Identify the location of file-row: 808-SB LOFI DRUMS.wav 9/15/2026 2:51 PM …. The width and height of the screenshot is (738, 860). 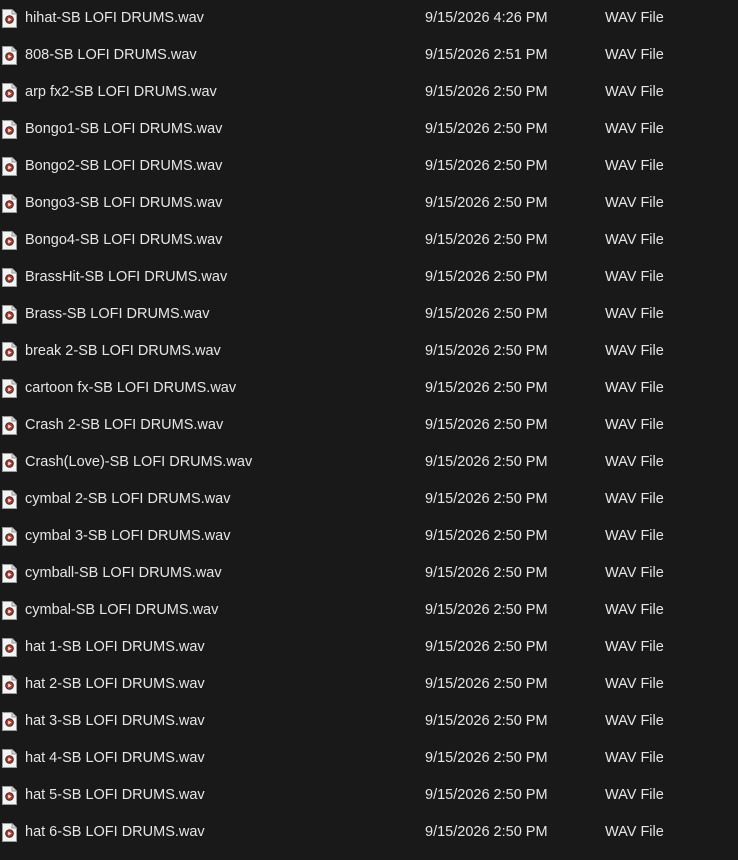
(369, 64).